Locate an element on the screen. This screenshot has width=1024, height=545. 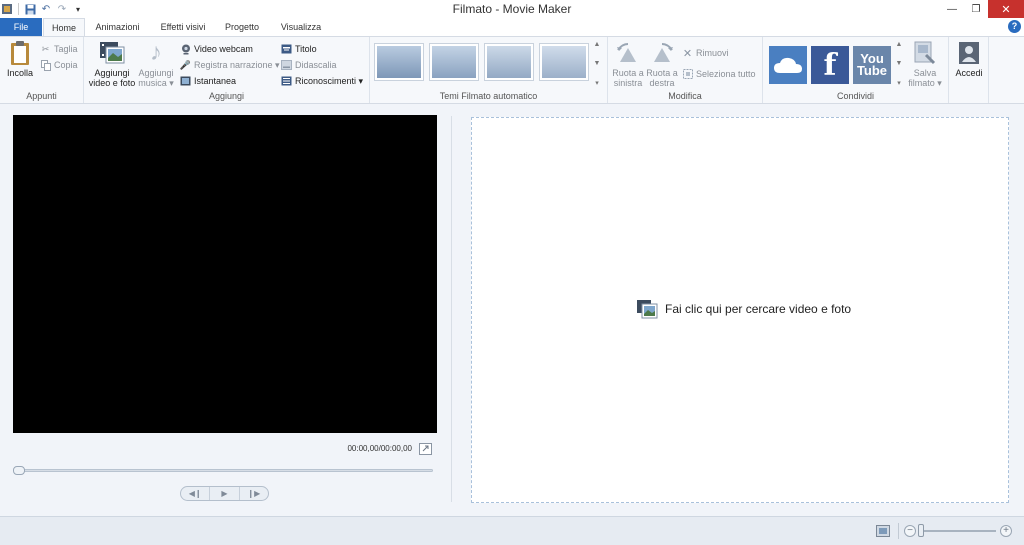
restore-button: ❐ is located at coordinates (976, 9).